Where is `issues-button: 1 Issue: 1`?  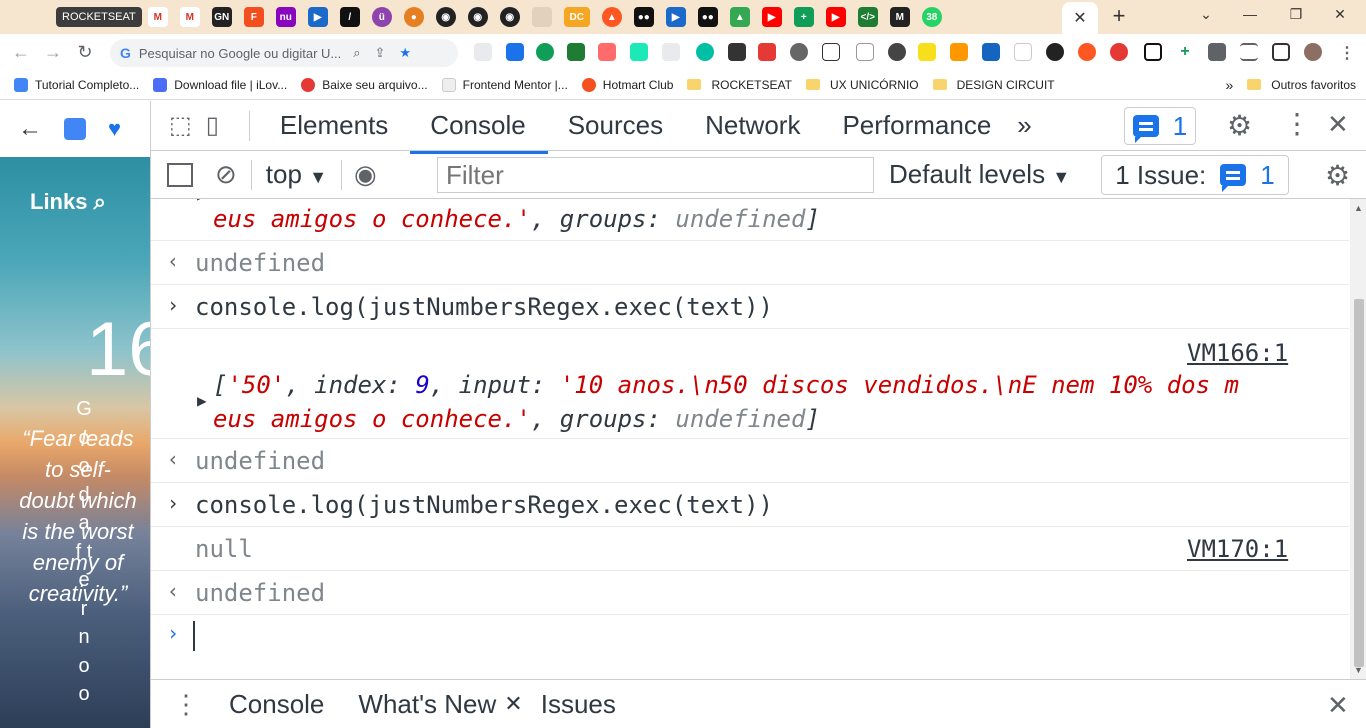
issues-button: 1 Issue: 1 is located at coordinates (1195, 175).